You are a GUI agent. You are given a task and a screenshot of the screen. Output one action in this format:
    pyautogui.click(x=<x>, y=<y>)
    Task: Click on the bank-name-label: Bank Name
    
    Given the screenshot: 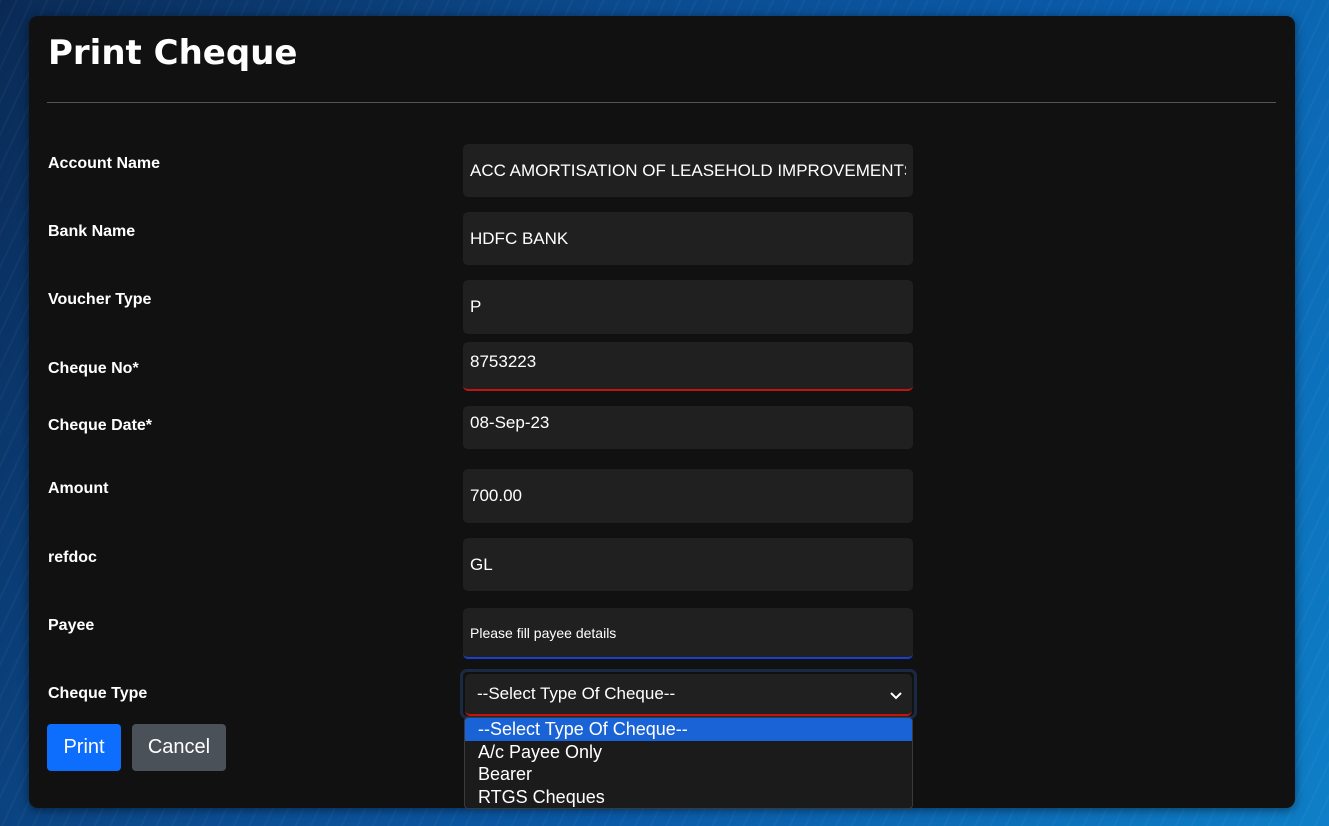 What is the action you would take?
    pyautogui.click(x=92, y=231)
    